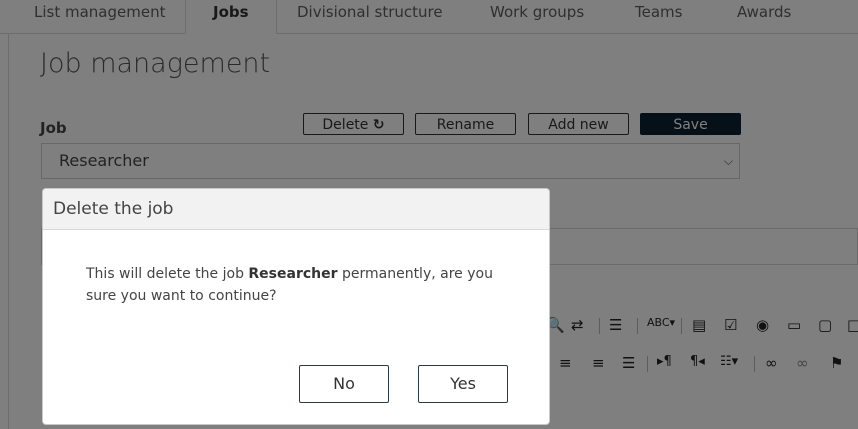 This screenshot has height=429, width=858. What do you see at coordinates (296, 209) in the screenshot?
I see `dialog-header: Delete the job` at bounding box center [296, 209].